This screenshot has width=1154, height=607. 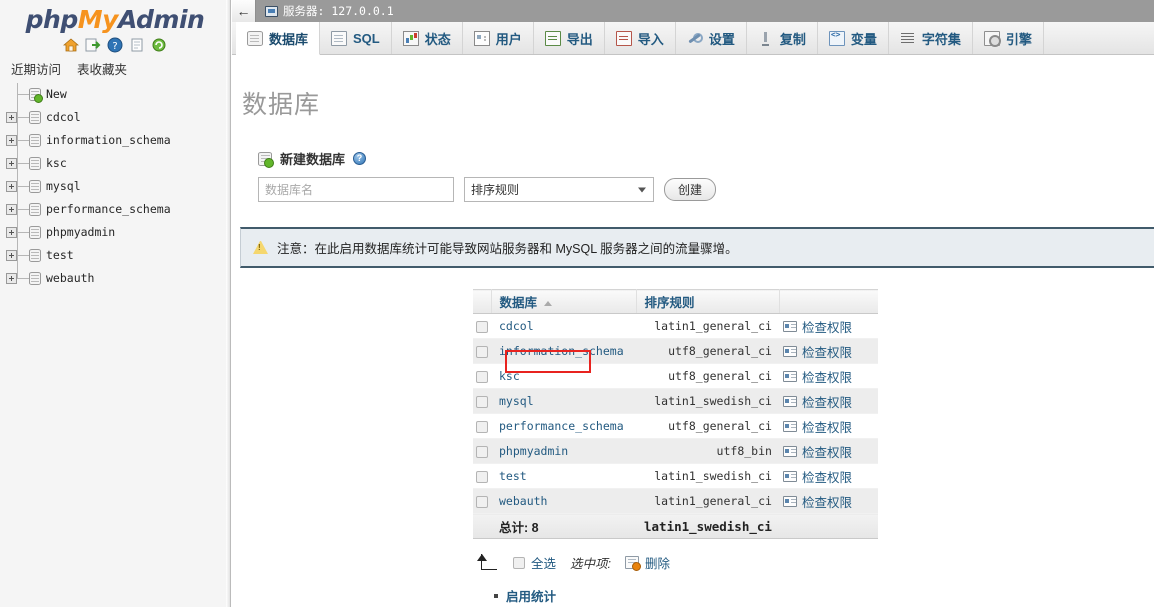 I want to click on tree-item-information-schema: information_schema, so click(x=116, y=140).